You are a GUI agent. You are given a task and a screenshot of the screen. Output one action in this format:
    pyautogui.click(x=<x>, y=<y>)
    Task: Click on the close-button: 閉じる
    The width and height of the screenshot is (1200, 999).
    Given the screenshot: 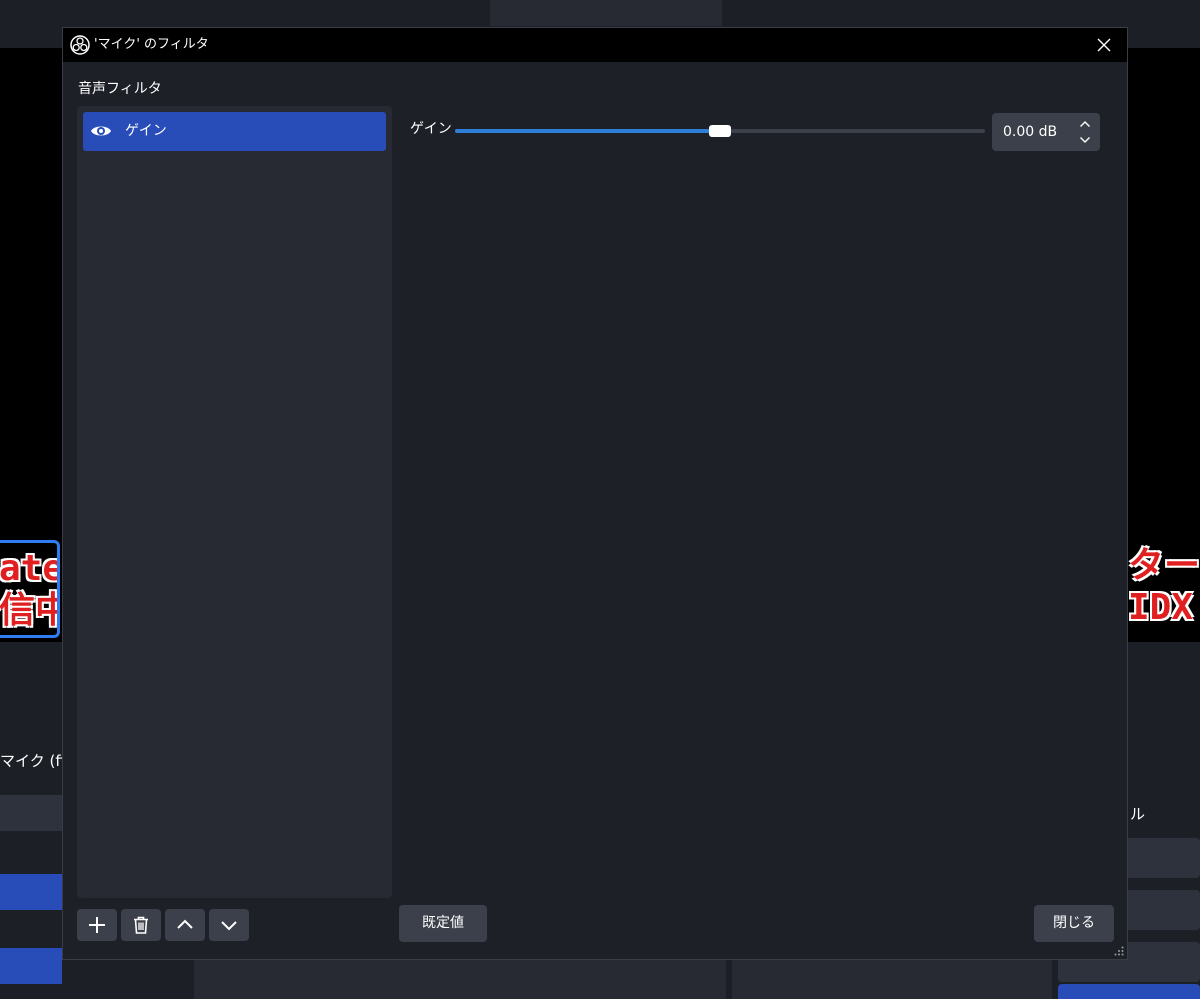 What is the action you would take?
    pyautogui.click(x=1074, y=923)
    